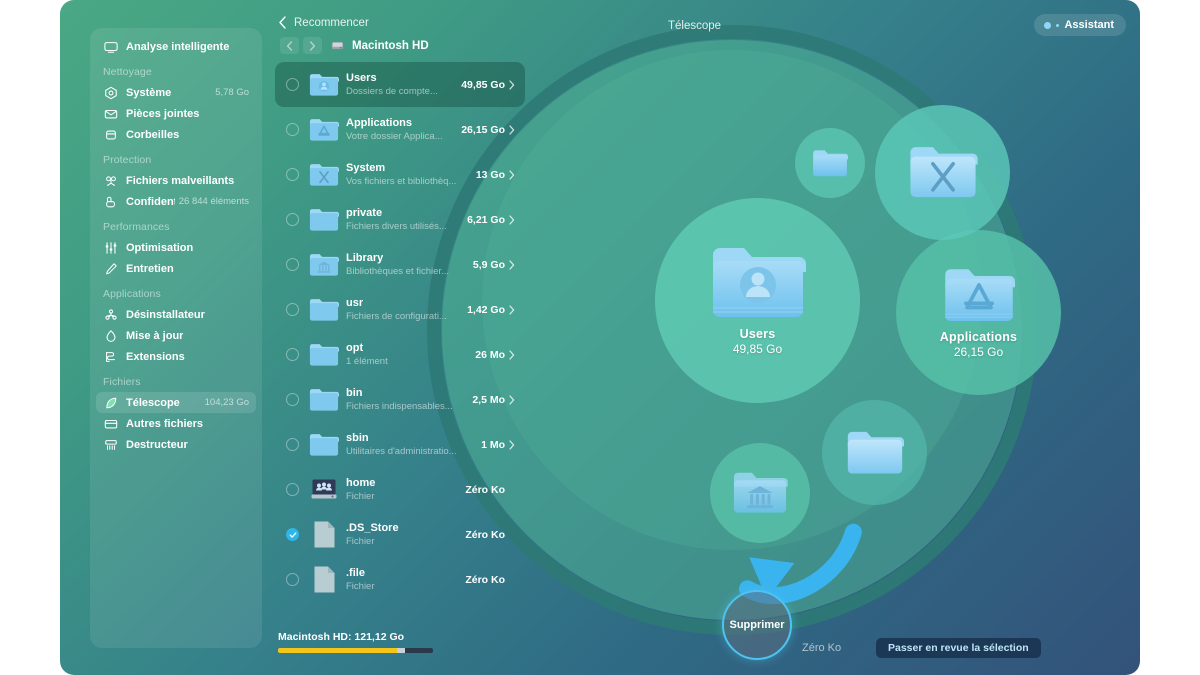 Image resolution: width=1200 pixels, height=675 pixels. What do you see at coordinates (155, 335) in the screenshot?
I see `sidebar-item-label: Mise à jour` at bounding box center [155, 335].